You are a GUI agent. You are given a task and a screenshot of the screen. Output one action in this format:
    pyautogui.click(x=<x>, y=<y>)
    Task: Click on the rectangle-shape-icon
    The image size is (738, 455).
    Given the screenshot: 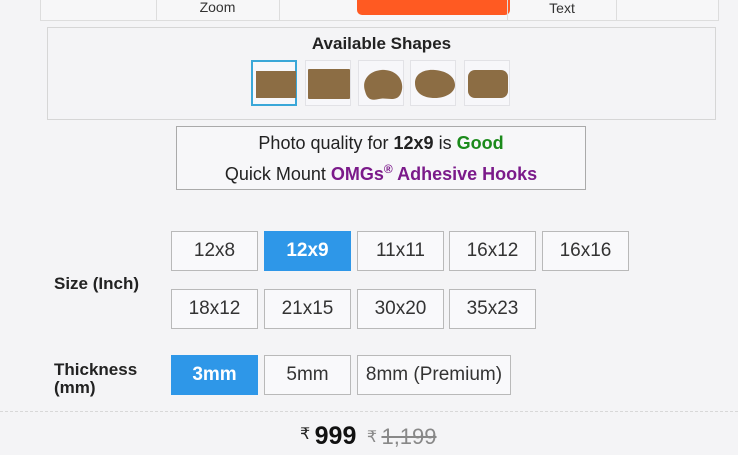 What is the action you would take?
    pyautogui.click(x=276, y=84)
    